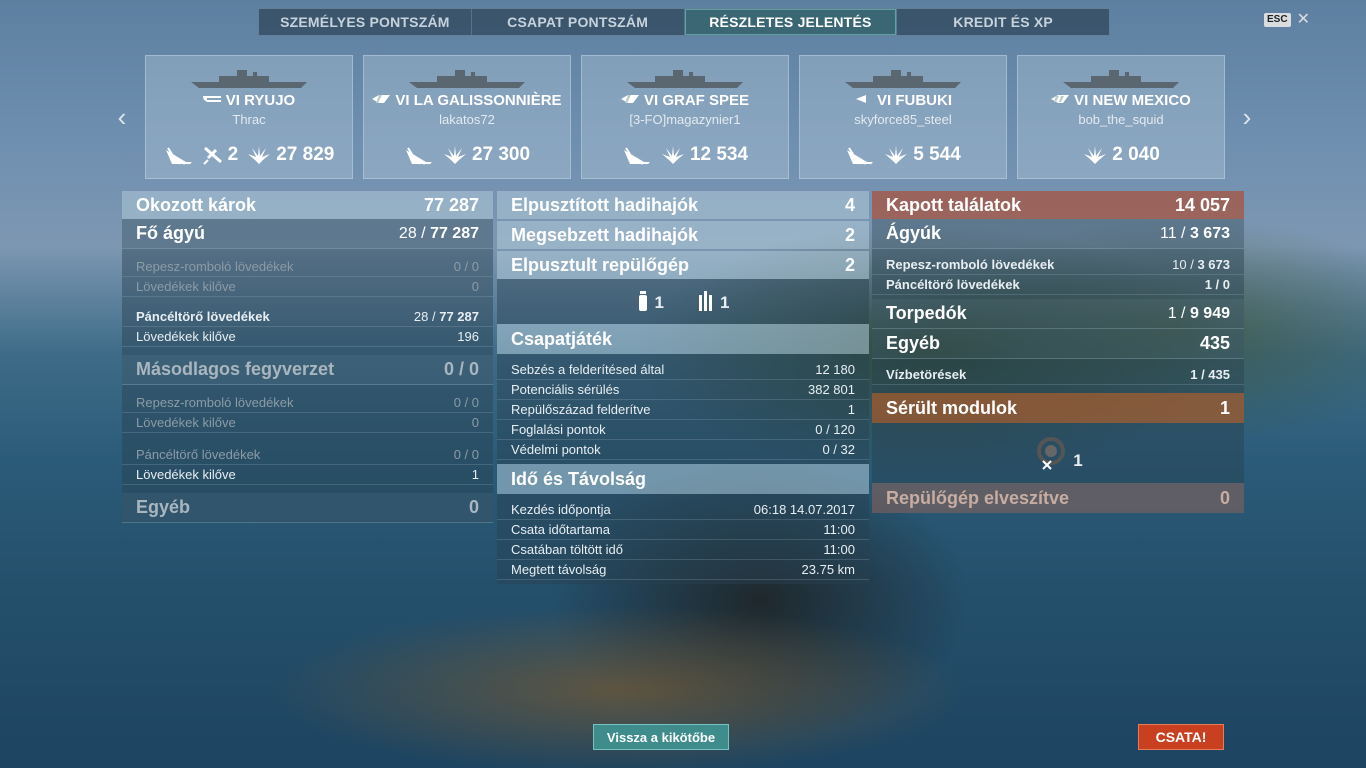 The width and height of the screenshot is (1366, 768). Describe the element at coordinates (467, 155) in the screenshot. I see `ship-stats: 27 300` at that location.